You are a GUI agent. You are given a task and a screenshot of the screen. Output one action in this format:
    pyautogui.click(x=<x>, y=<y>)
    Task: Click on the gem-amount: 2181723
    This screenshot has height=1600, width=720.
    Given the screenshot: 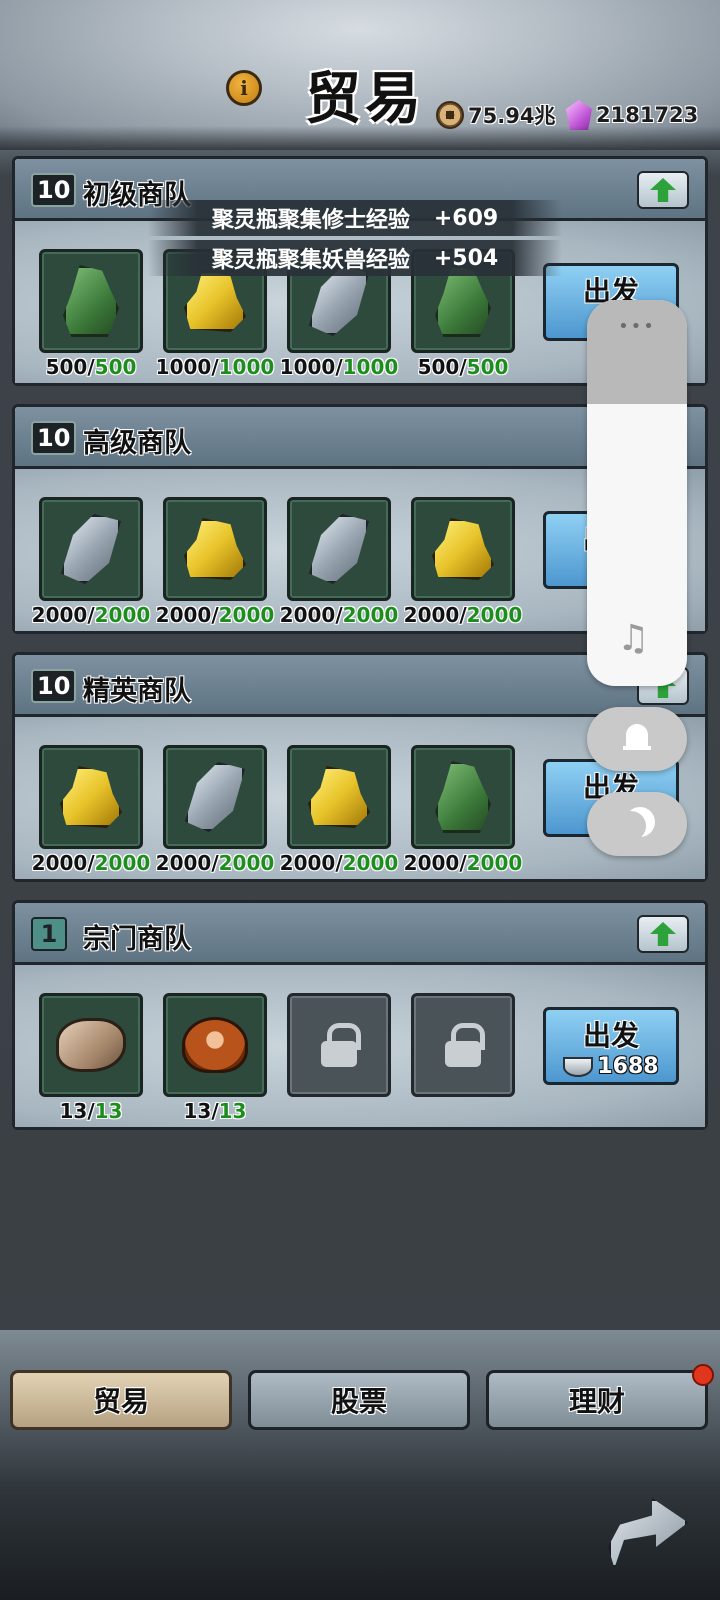 What is the action you would take?
    pyautogui.click(x=647, y=115)
    